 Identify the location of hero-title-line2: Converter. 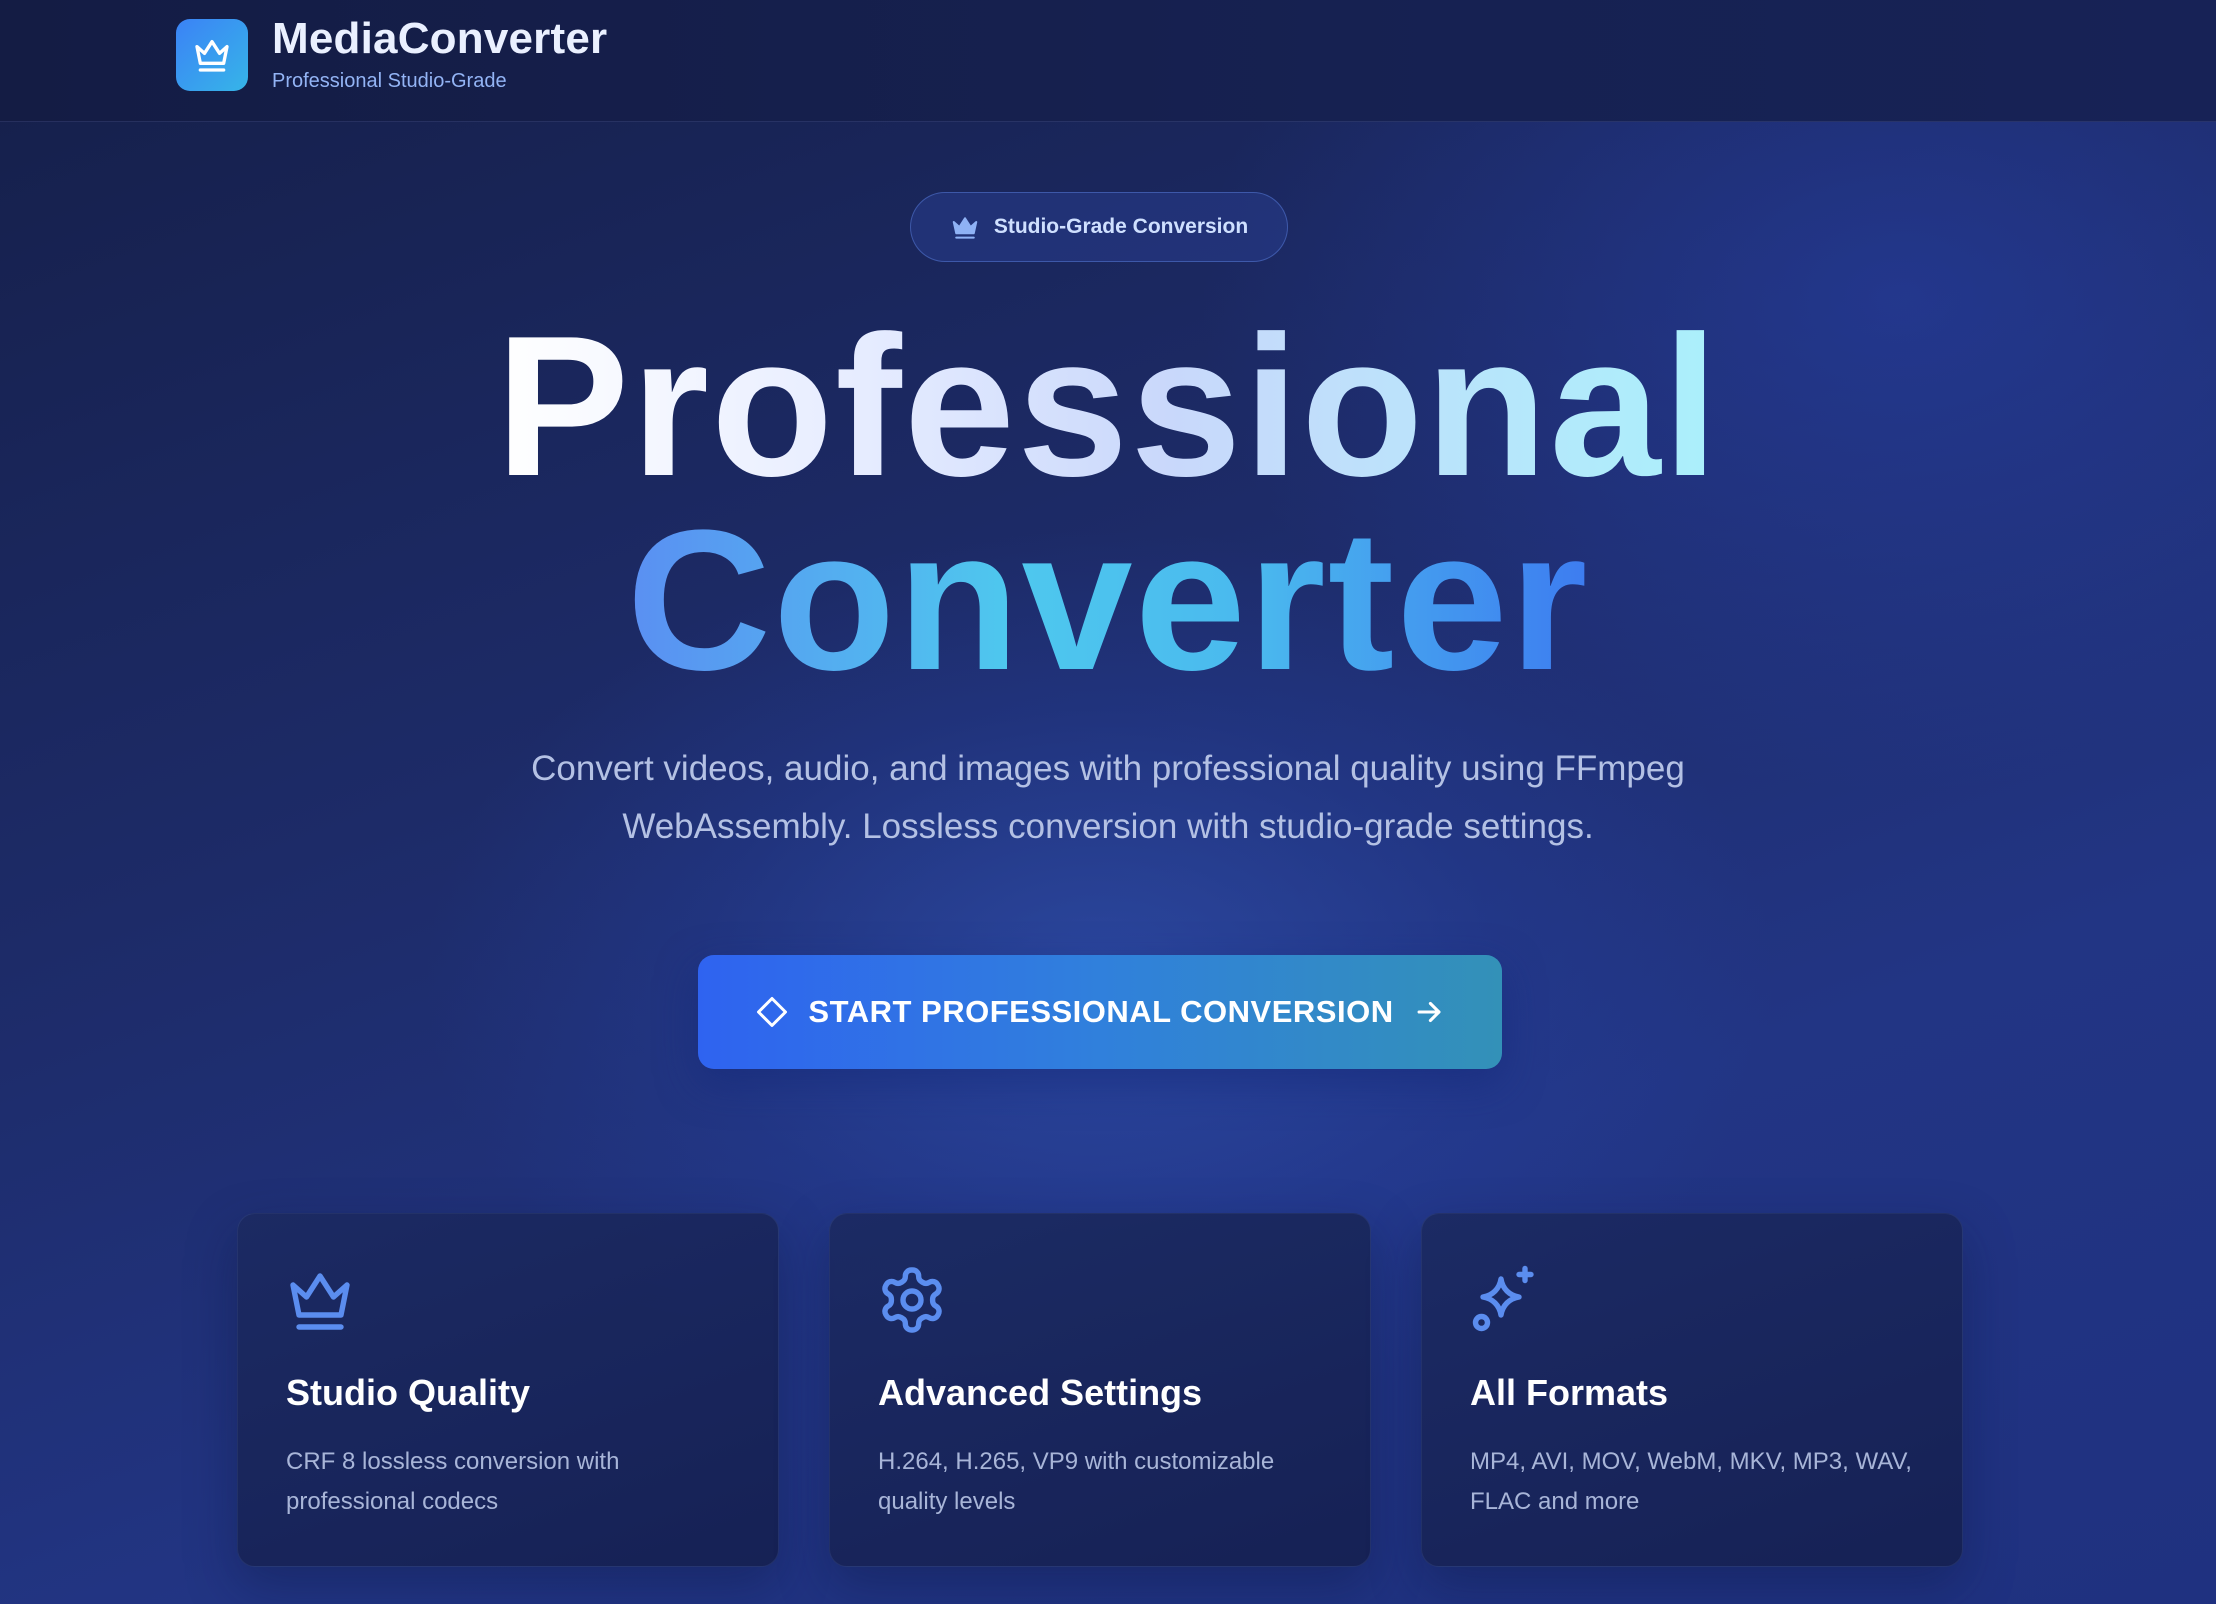
(1108, 600).